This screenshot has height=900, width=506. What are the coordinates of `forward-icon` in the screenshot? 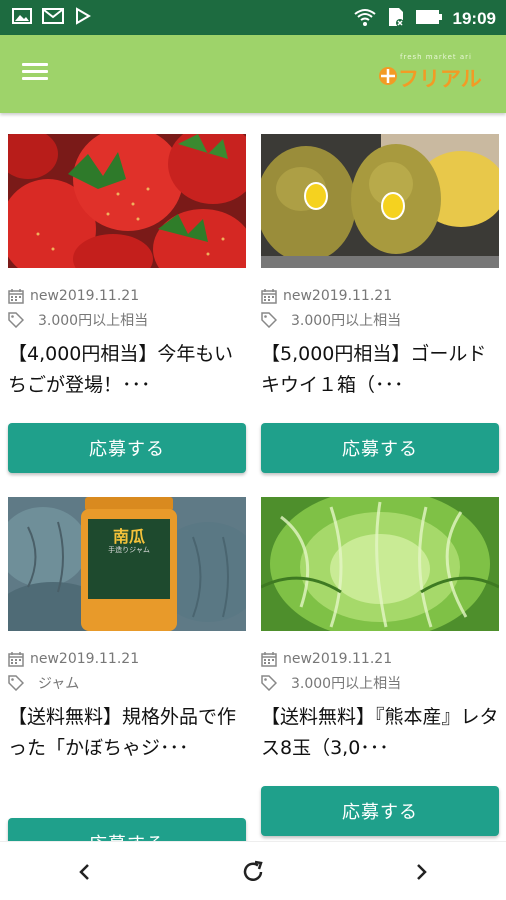 It's located at (422, 872).